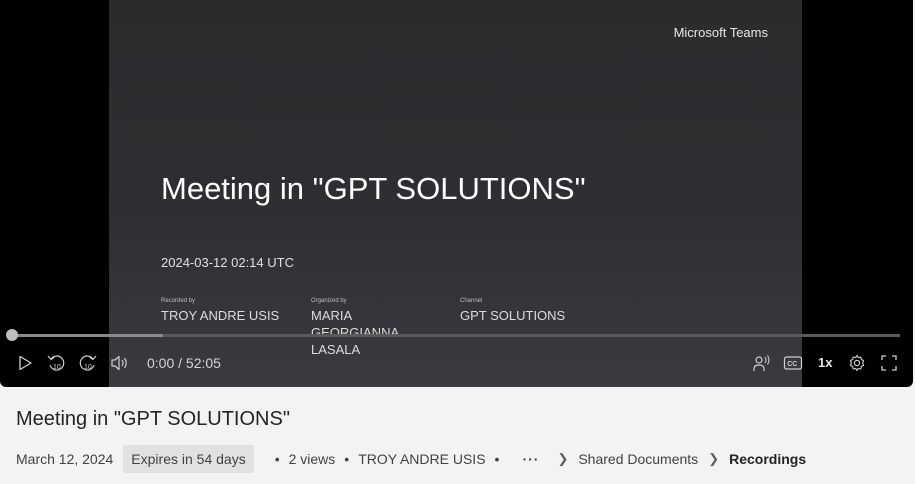 The height and width of the screenshot is (484, 915). Describe the element at coordinates (153, 419) in the screenshot. I see `recording-title: Meeting in "GPT SOLUTIONS"` at that location.